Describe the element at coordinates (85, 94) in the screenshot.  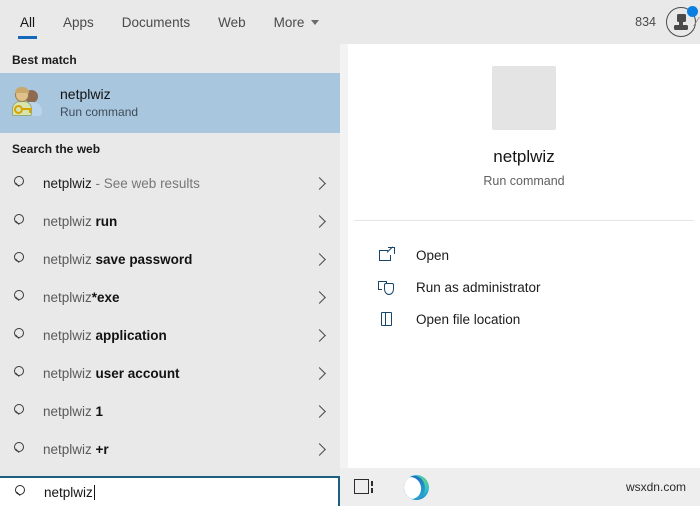
I see `best-match-title: netplwiz` at that location.